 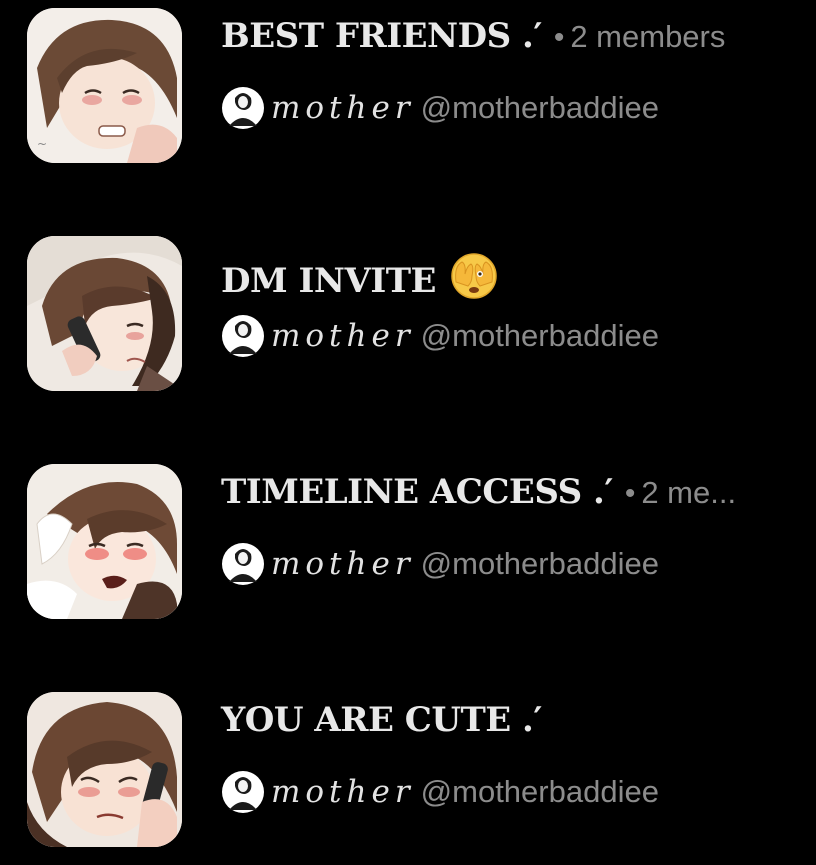 I want to click on group-avatar-image: ~, so click(x=104, y=85).